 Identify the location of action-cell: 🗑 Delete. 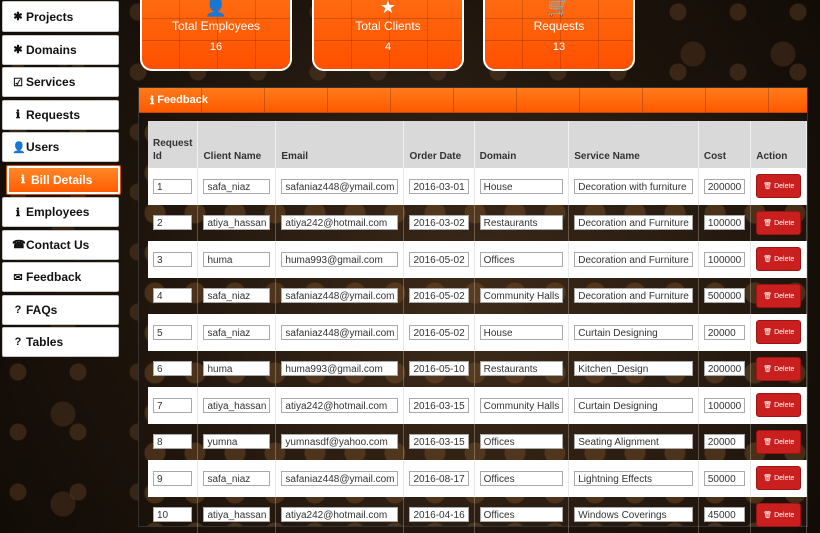
(779, 259).